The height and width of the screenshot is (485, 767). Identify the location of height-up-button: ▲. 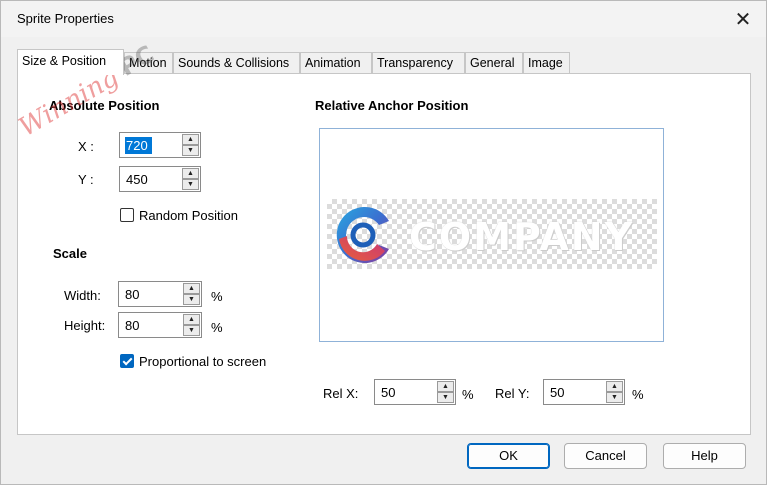
(191, 319).